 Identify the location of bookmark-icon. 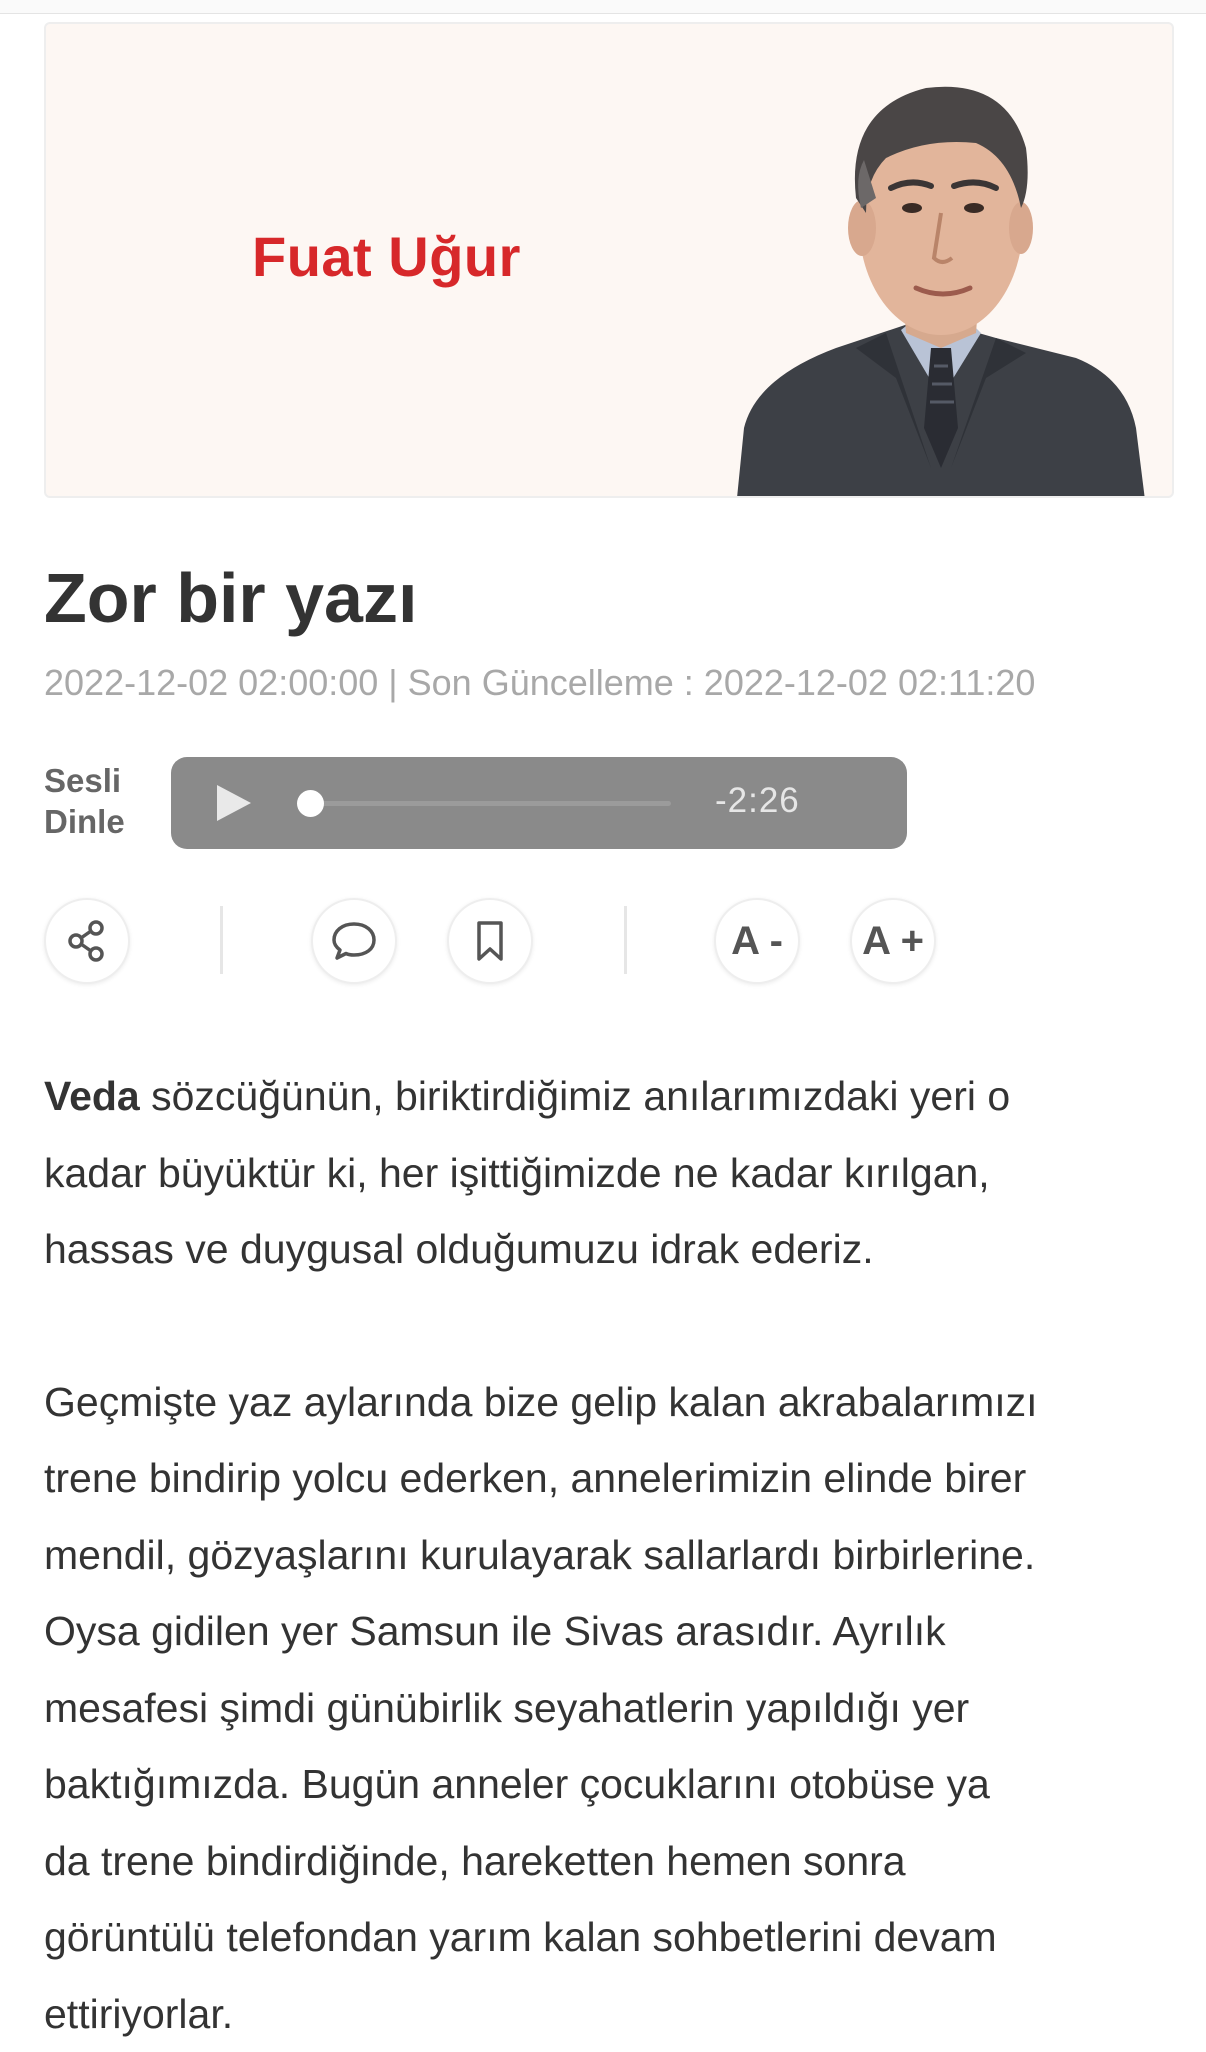
(490, 941).